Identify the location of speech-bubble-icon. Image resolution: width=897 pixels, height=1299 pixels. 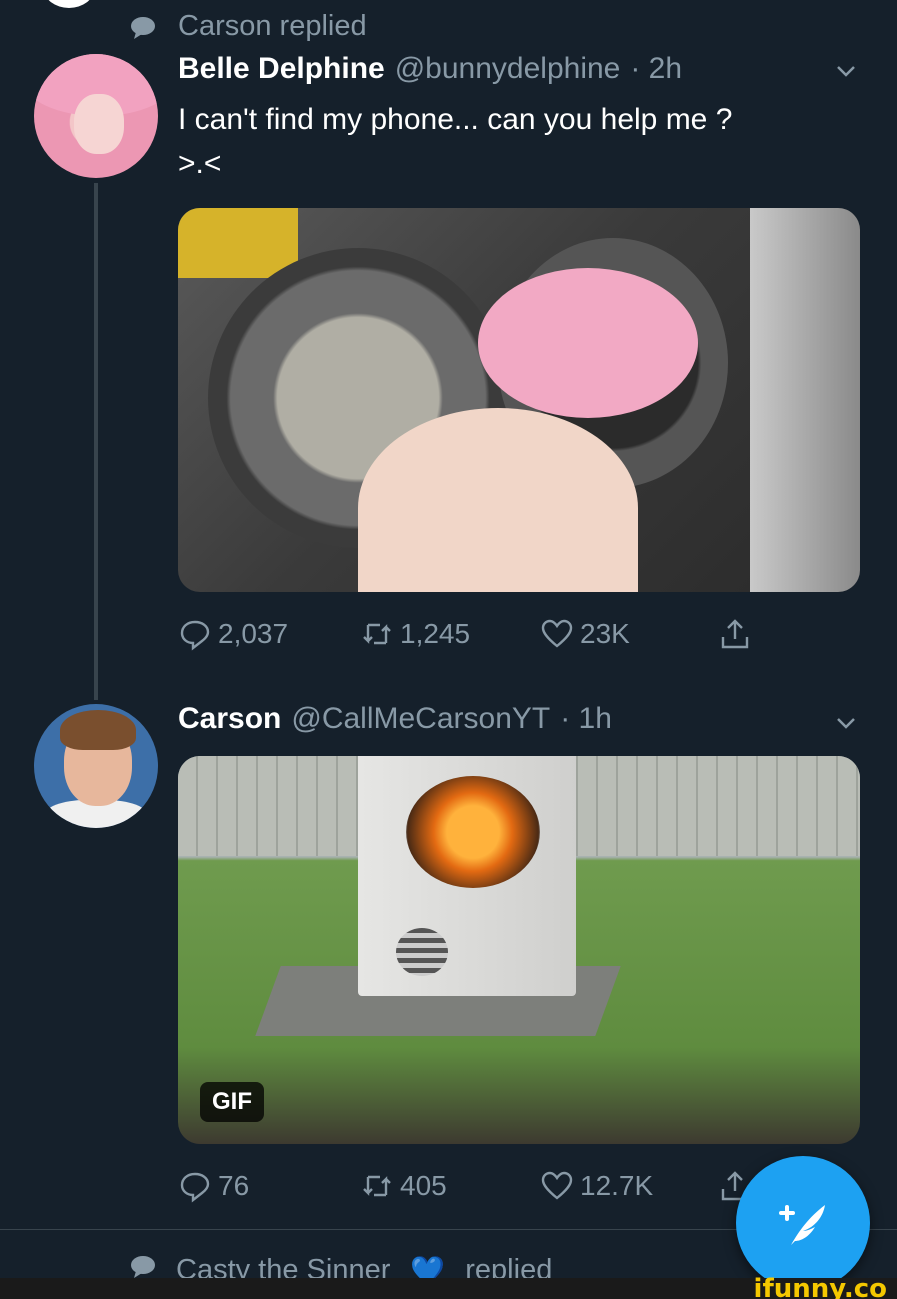
(143, 27).